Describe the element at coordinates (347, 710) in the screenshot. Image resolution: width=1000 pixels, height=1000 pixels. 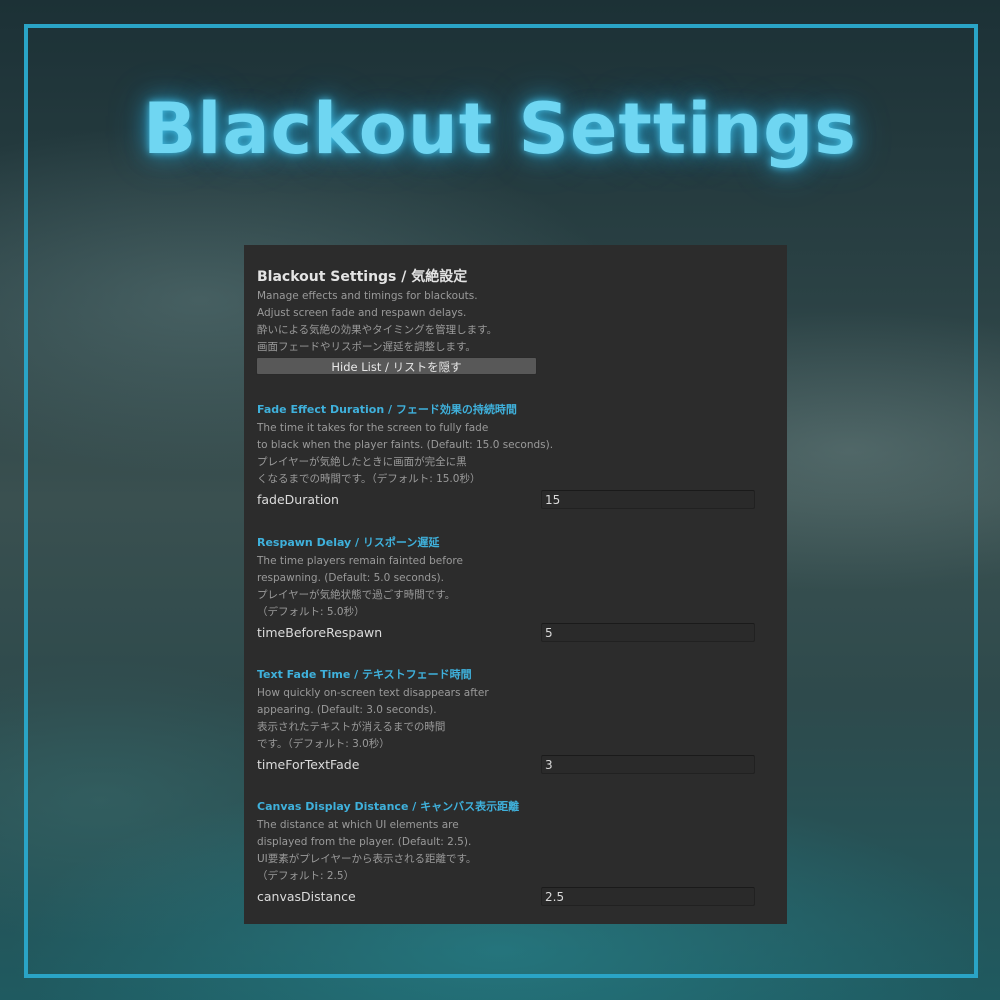
I see `section-description-line: appearing. (Default: 3.0 seconds).` at that location.